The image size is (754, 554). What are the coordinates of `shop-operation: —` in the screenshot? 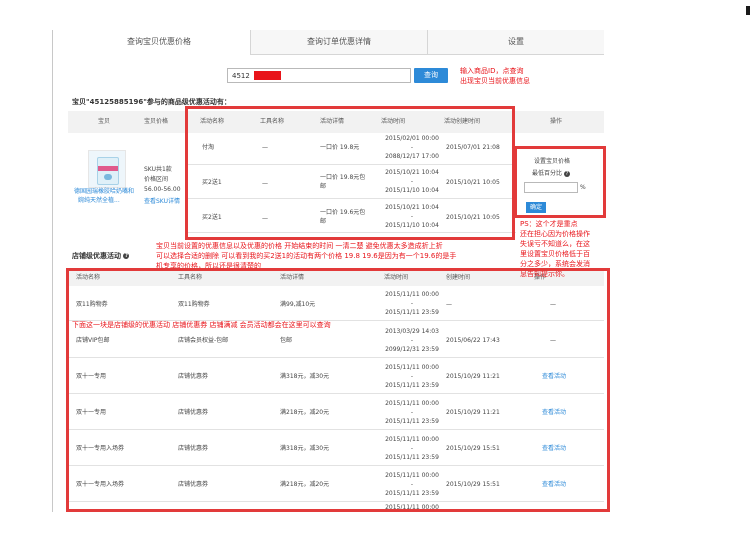 It's located at (553, 304).